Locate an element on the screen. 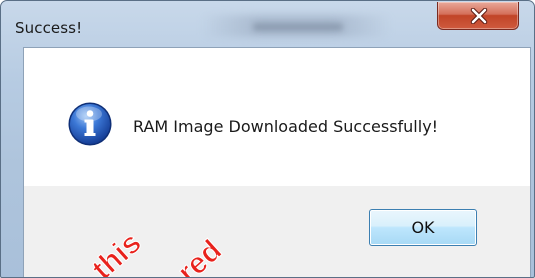  close-icon is located at coordinates (479, 16).